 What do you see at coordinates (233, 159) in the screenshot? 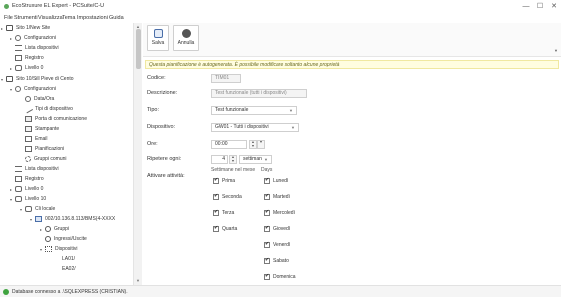
I see `repeat-spinner: ▲ ▼` at bounding box center [233, 159].